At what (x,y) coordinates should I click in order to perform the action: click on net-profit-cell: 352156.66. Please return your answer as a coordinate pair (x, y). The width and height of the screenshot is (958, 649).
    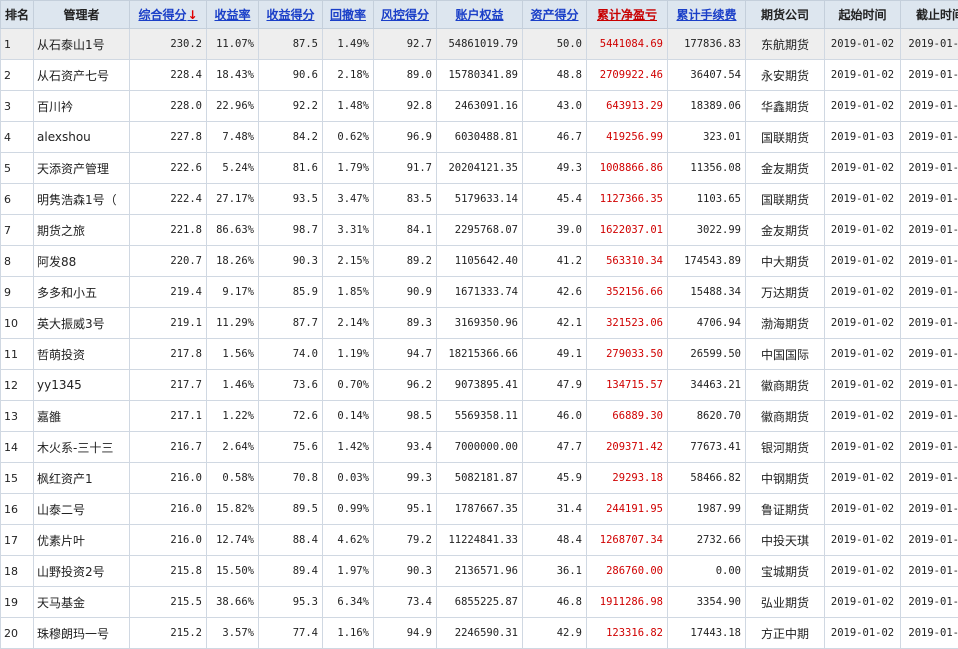
    Looking at the image, I should click on (627, 292).